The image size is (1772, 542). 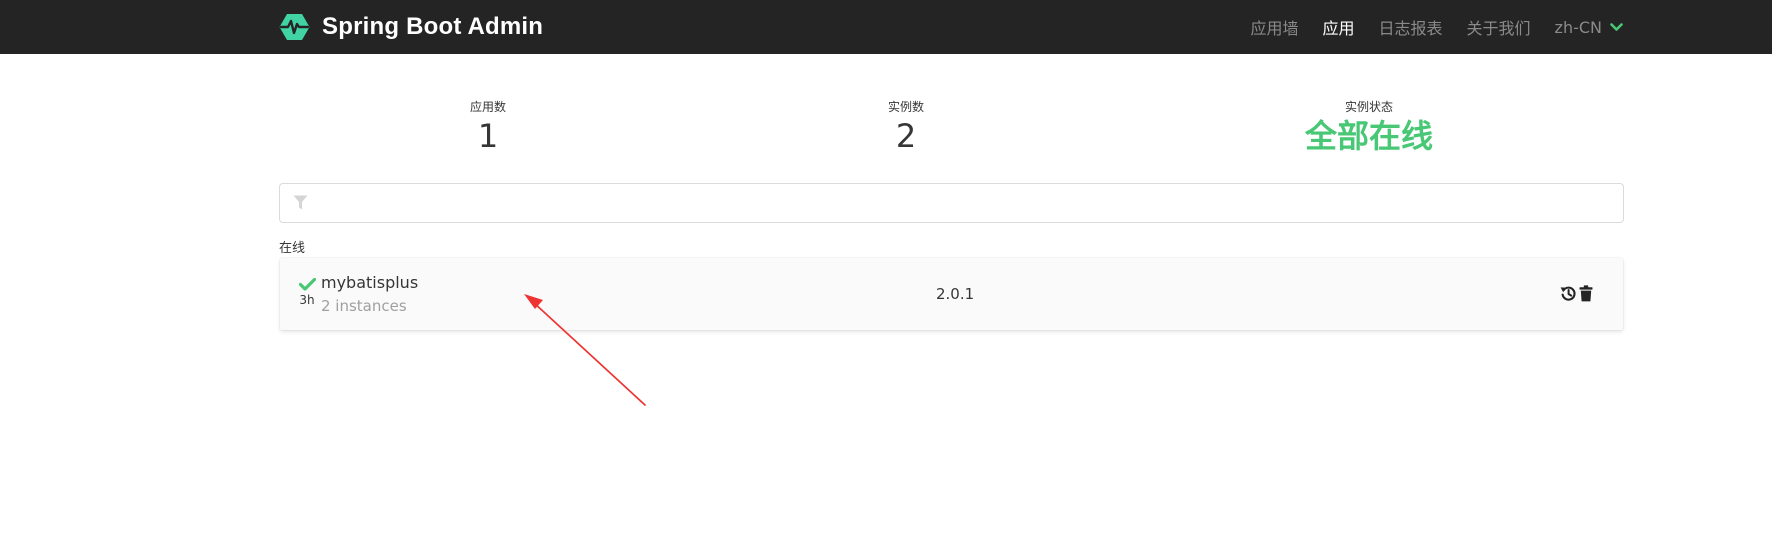 What do you see at coordinates (967, 204) in the screenshot?
I see `filter-input` at bounding box center [967, 204].